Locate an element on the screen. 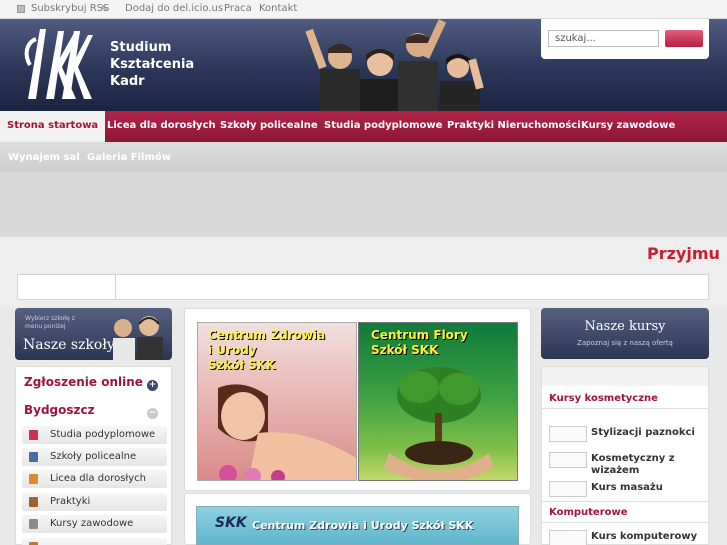 This screenshot has width=727, height=545. nav-row-secondary: Wynajem sal Galeria Filmów is located at coordinates (363, 157).